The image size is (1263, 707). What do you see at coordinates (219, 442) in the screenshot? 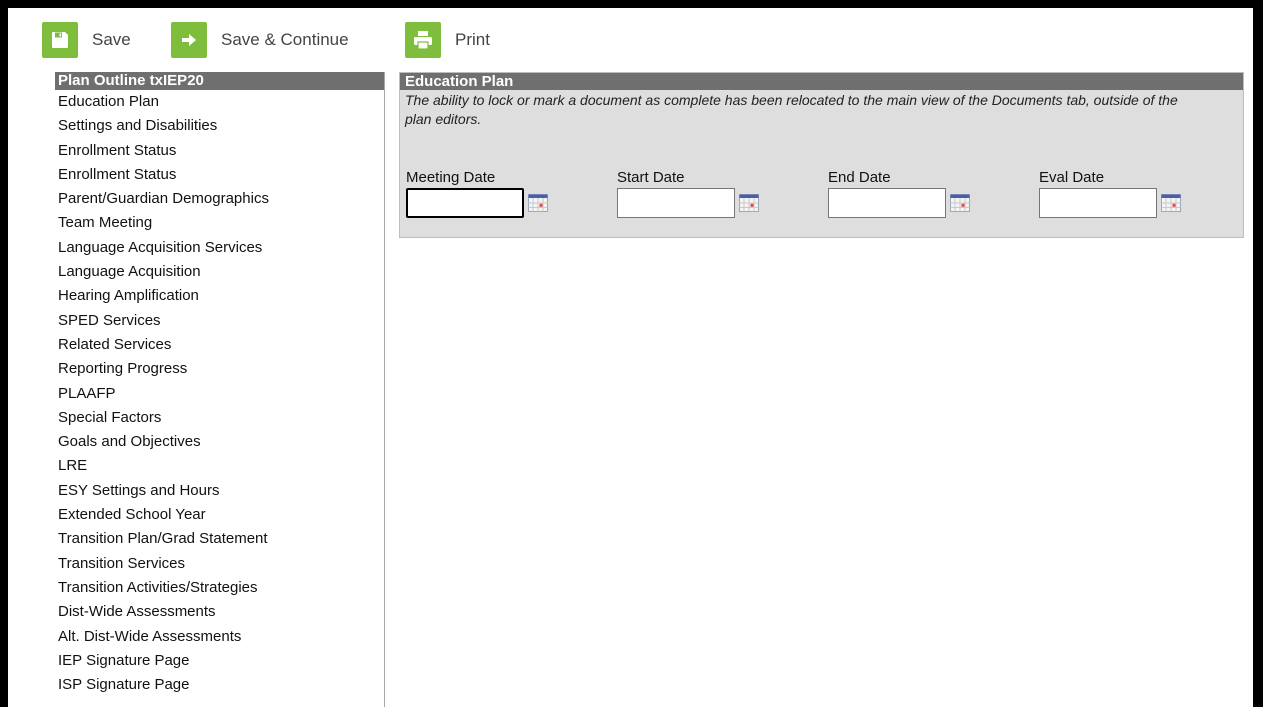
I see `outline-item: Goals and Objectives` at bounding box center [219, 442].